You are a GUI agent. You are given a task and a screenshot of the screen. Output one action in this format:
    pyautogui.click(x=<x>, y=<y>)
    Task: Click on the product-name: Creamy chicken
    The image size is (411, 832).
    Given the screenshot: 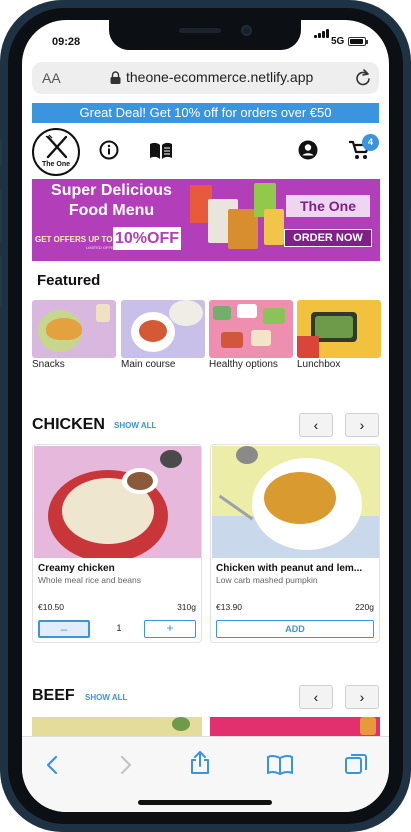 What is the action you would take?
    pyautogui.click(x=76, y=568)
    